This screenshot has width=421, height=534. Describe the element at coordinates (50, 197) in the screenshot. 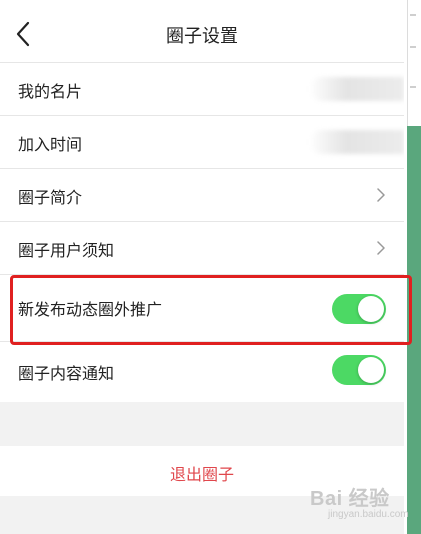

I see `row-label: 圈子简介` at that location.